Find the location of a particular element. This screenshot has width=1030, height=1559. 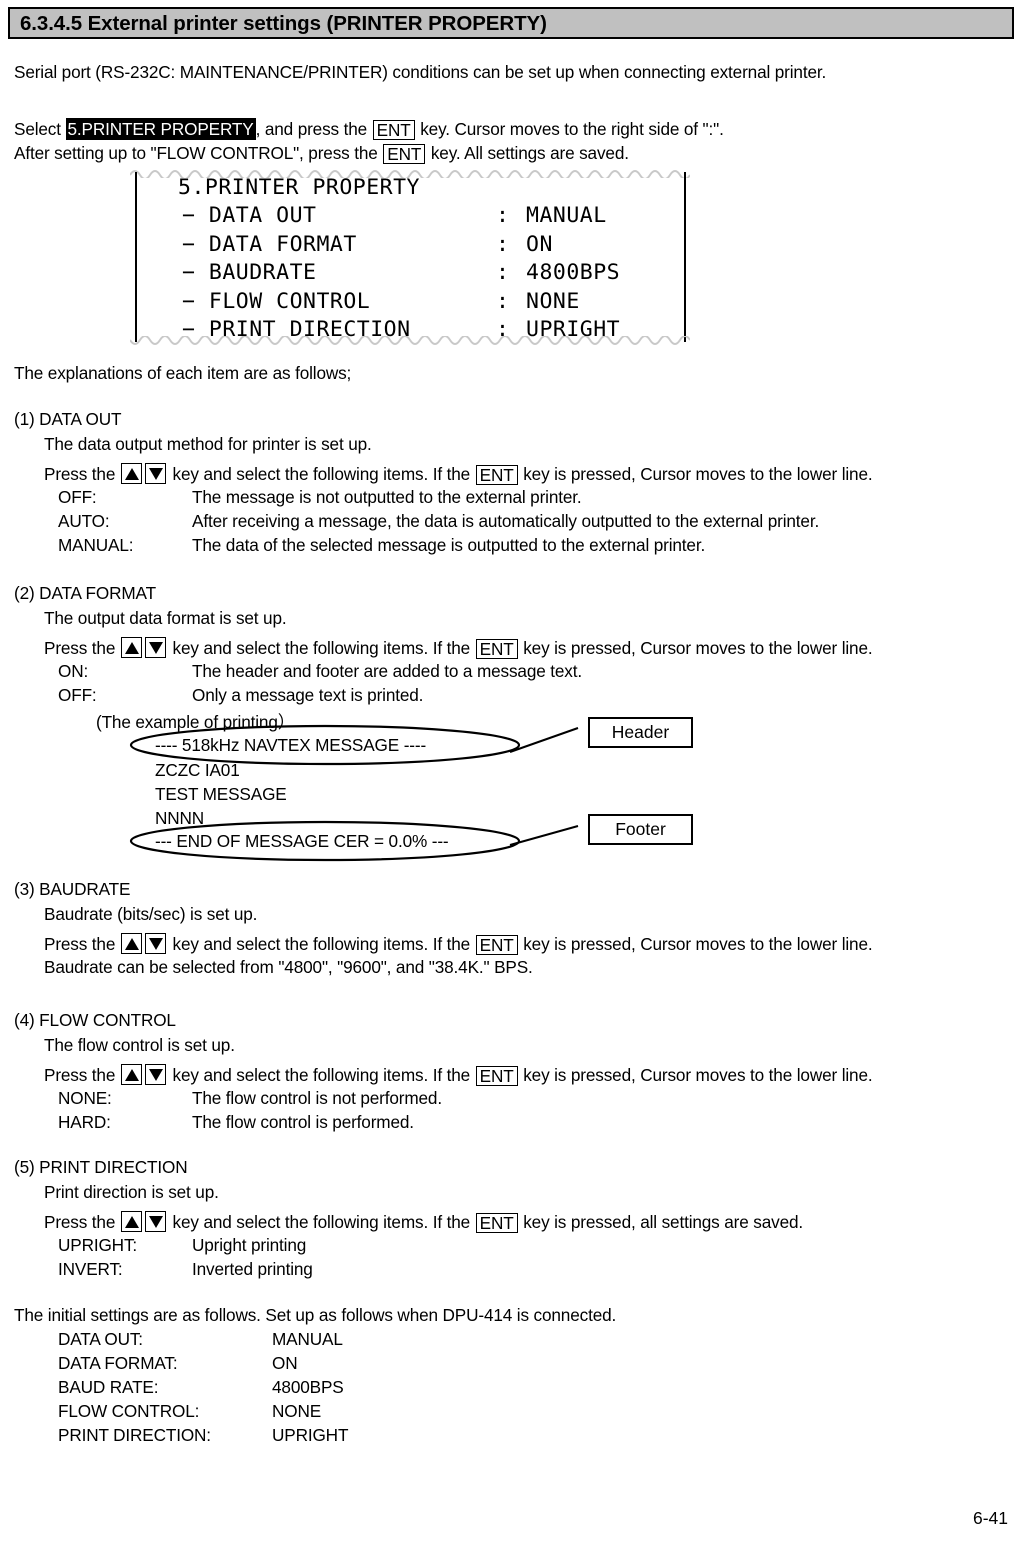

initial-setting-value: UPRIGHT is located at coordinates (310, 1435).